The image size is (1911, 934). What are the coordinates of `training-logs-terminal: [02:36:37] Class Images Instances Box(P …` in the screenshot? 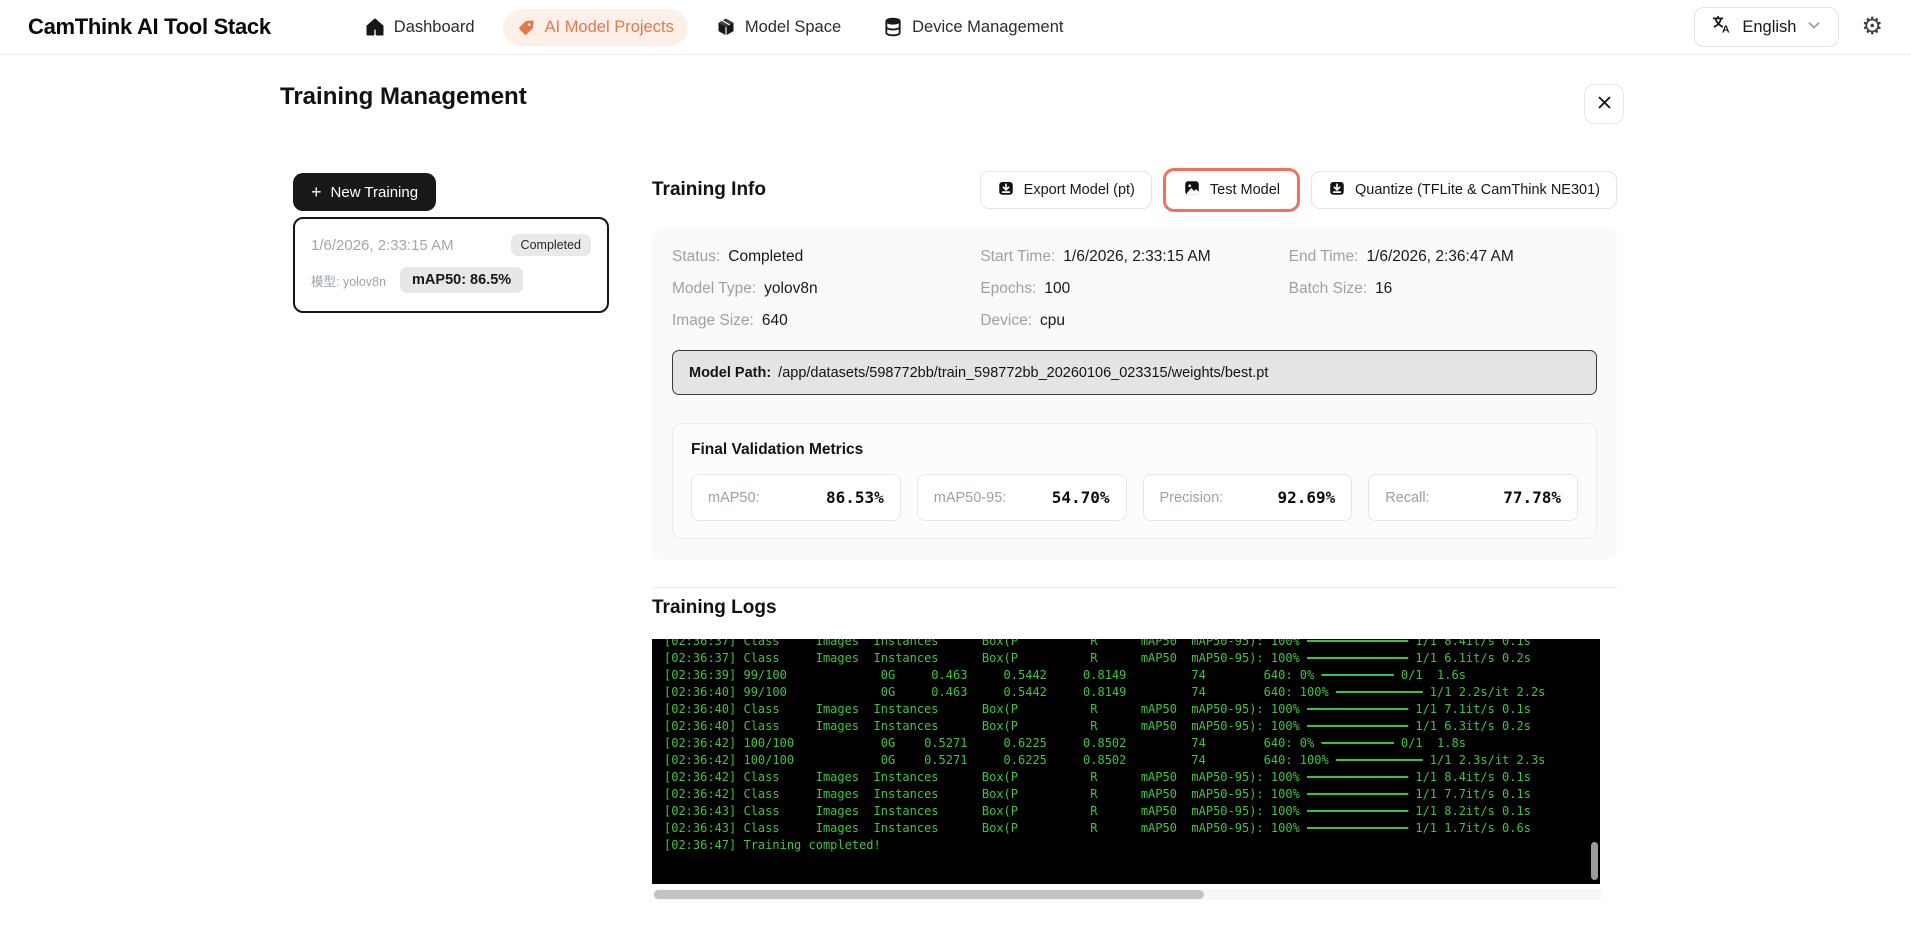 It's located at (1126, 761).